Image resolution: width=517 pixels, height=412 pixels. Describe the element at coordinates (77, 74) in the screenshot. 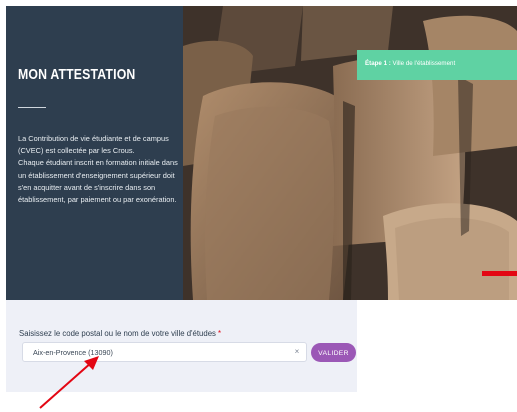

I see `page-title: MON ATTESTATION` at that location.